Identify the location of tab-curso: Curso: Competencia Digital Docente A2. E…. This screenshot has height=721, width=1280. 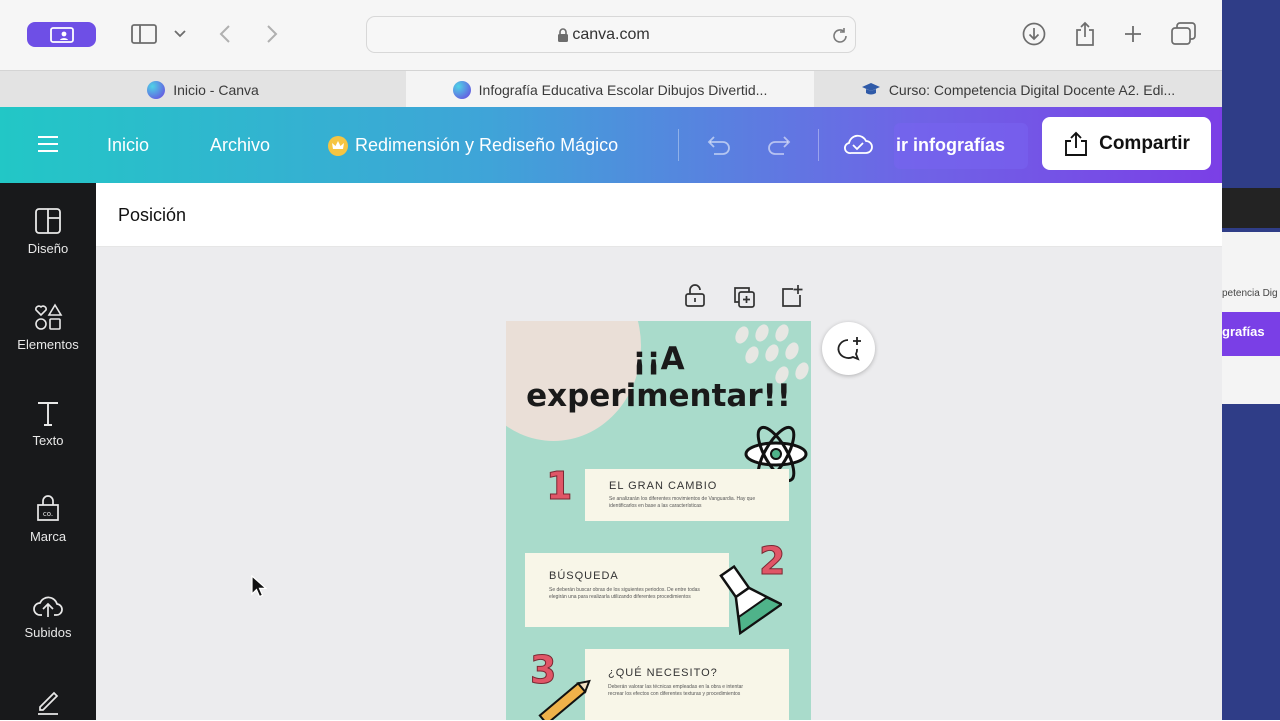
(1018, 89).